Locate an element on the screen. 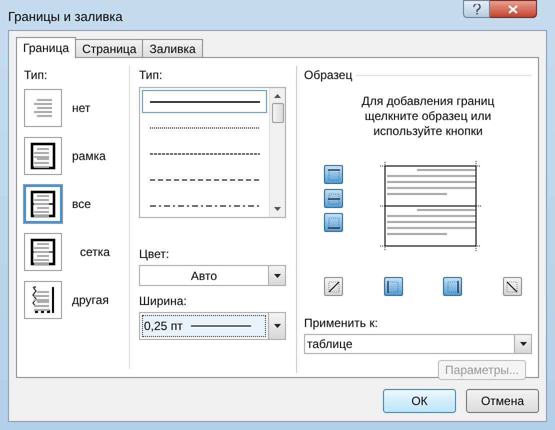 The width and height of the screenshot is (555, 430). help-button is located at coordinates (476, 9).